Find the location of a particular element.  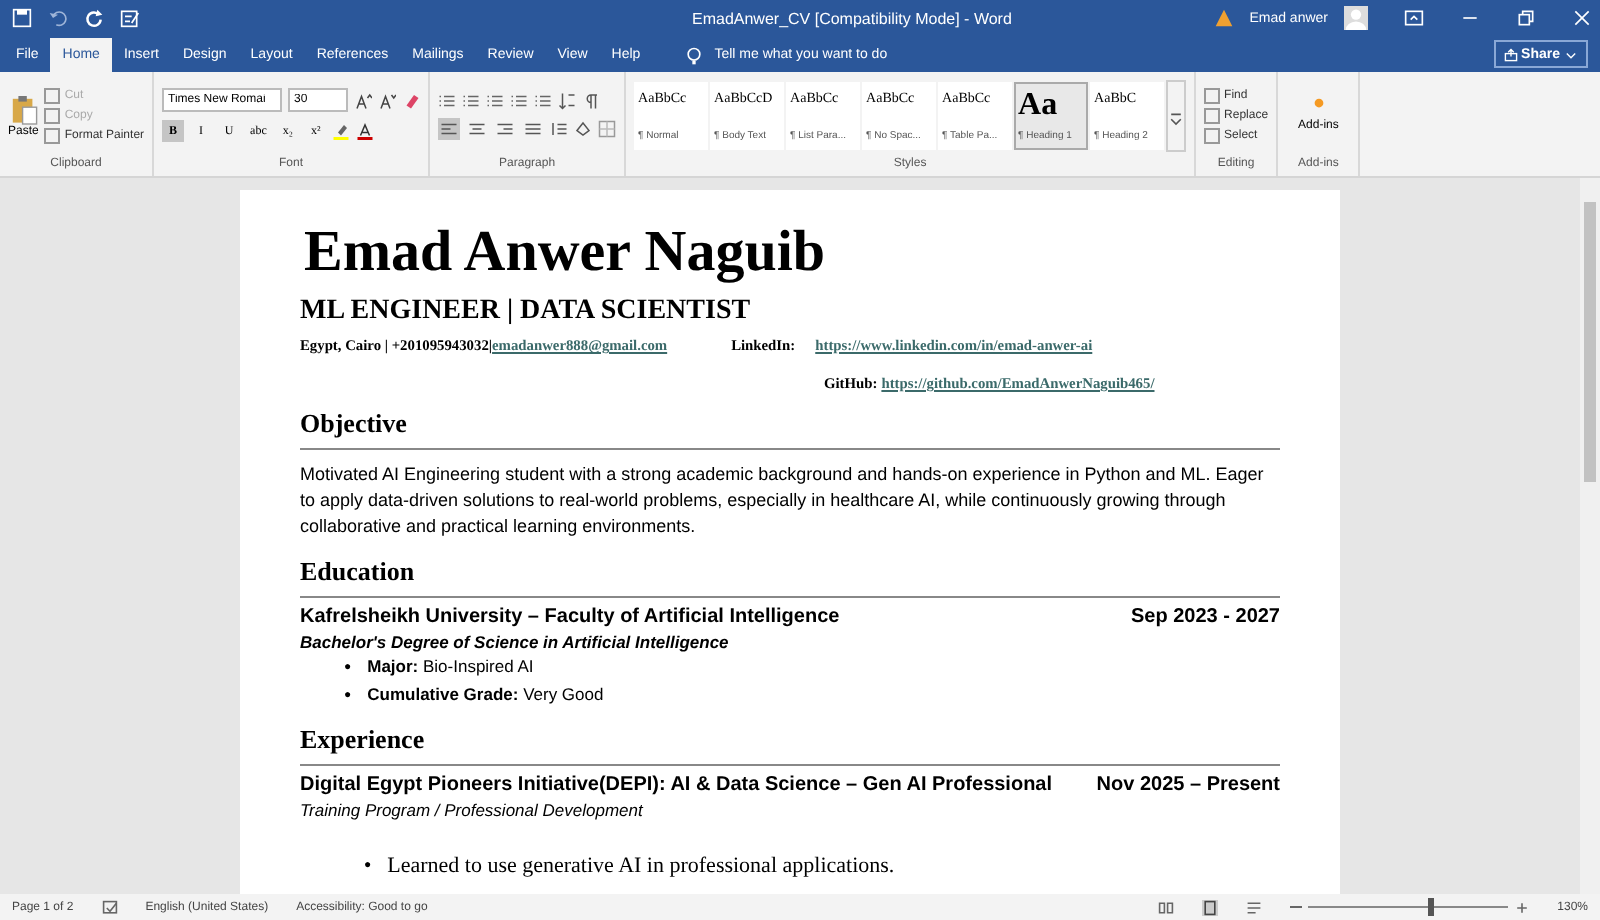

highlight-icon is located at coordinates (341, 131).